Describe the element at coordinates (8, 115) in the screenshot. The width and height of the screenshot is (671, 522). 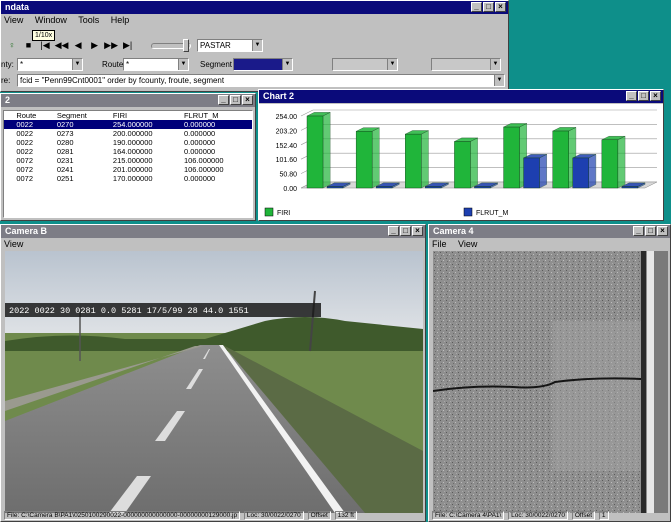
I see `column-header` at that location.